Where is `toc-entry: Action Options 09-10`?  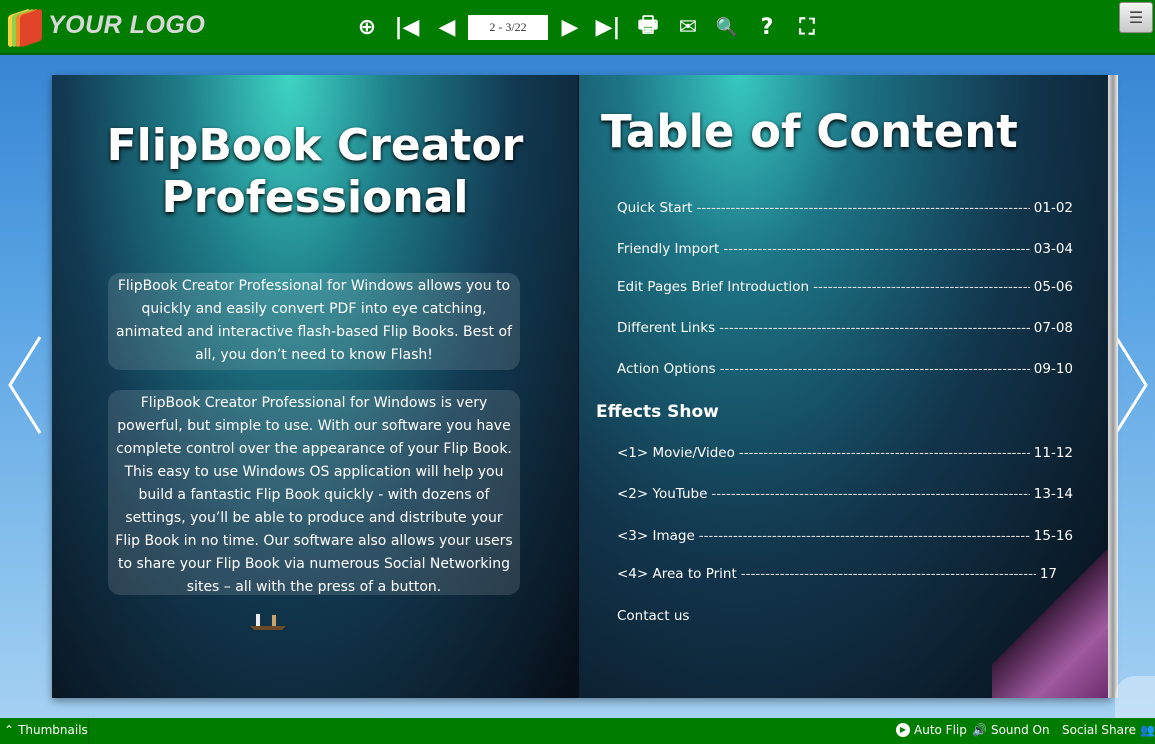 toc-entry: Action Options 09-10 is located at coordinates (845, 369).